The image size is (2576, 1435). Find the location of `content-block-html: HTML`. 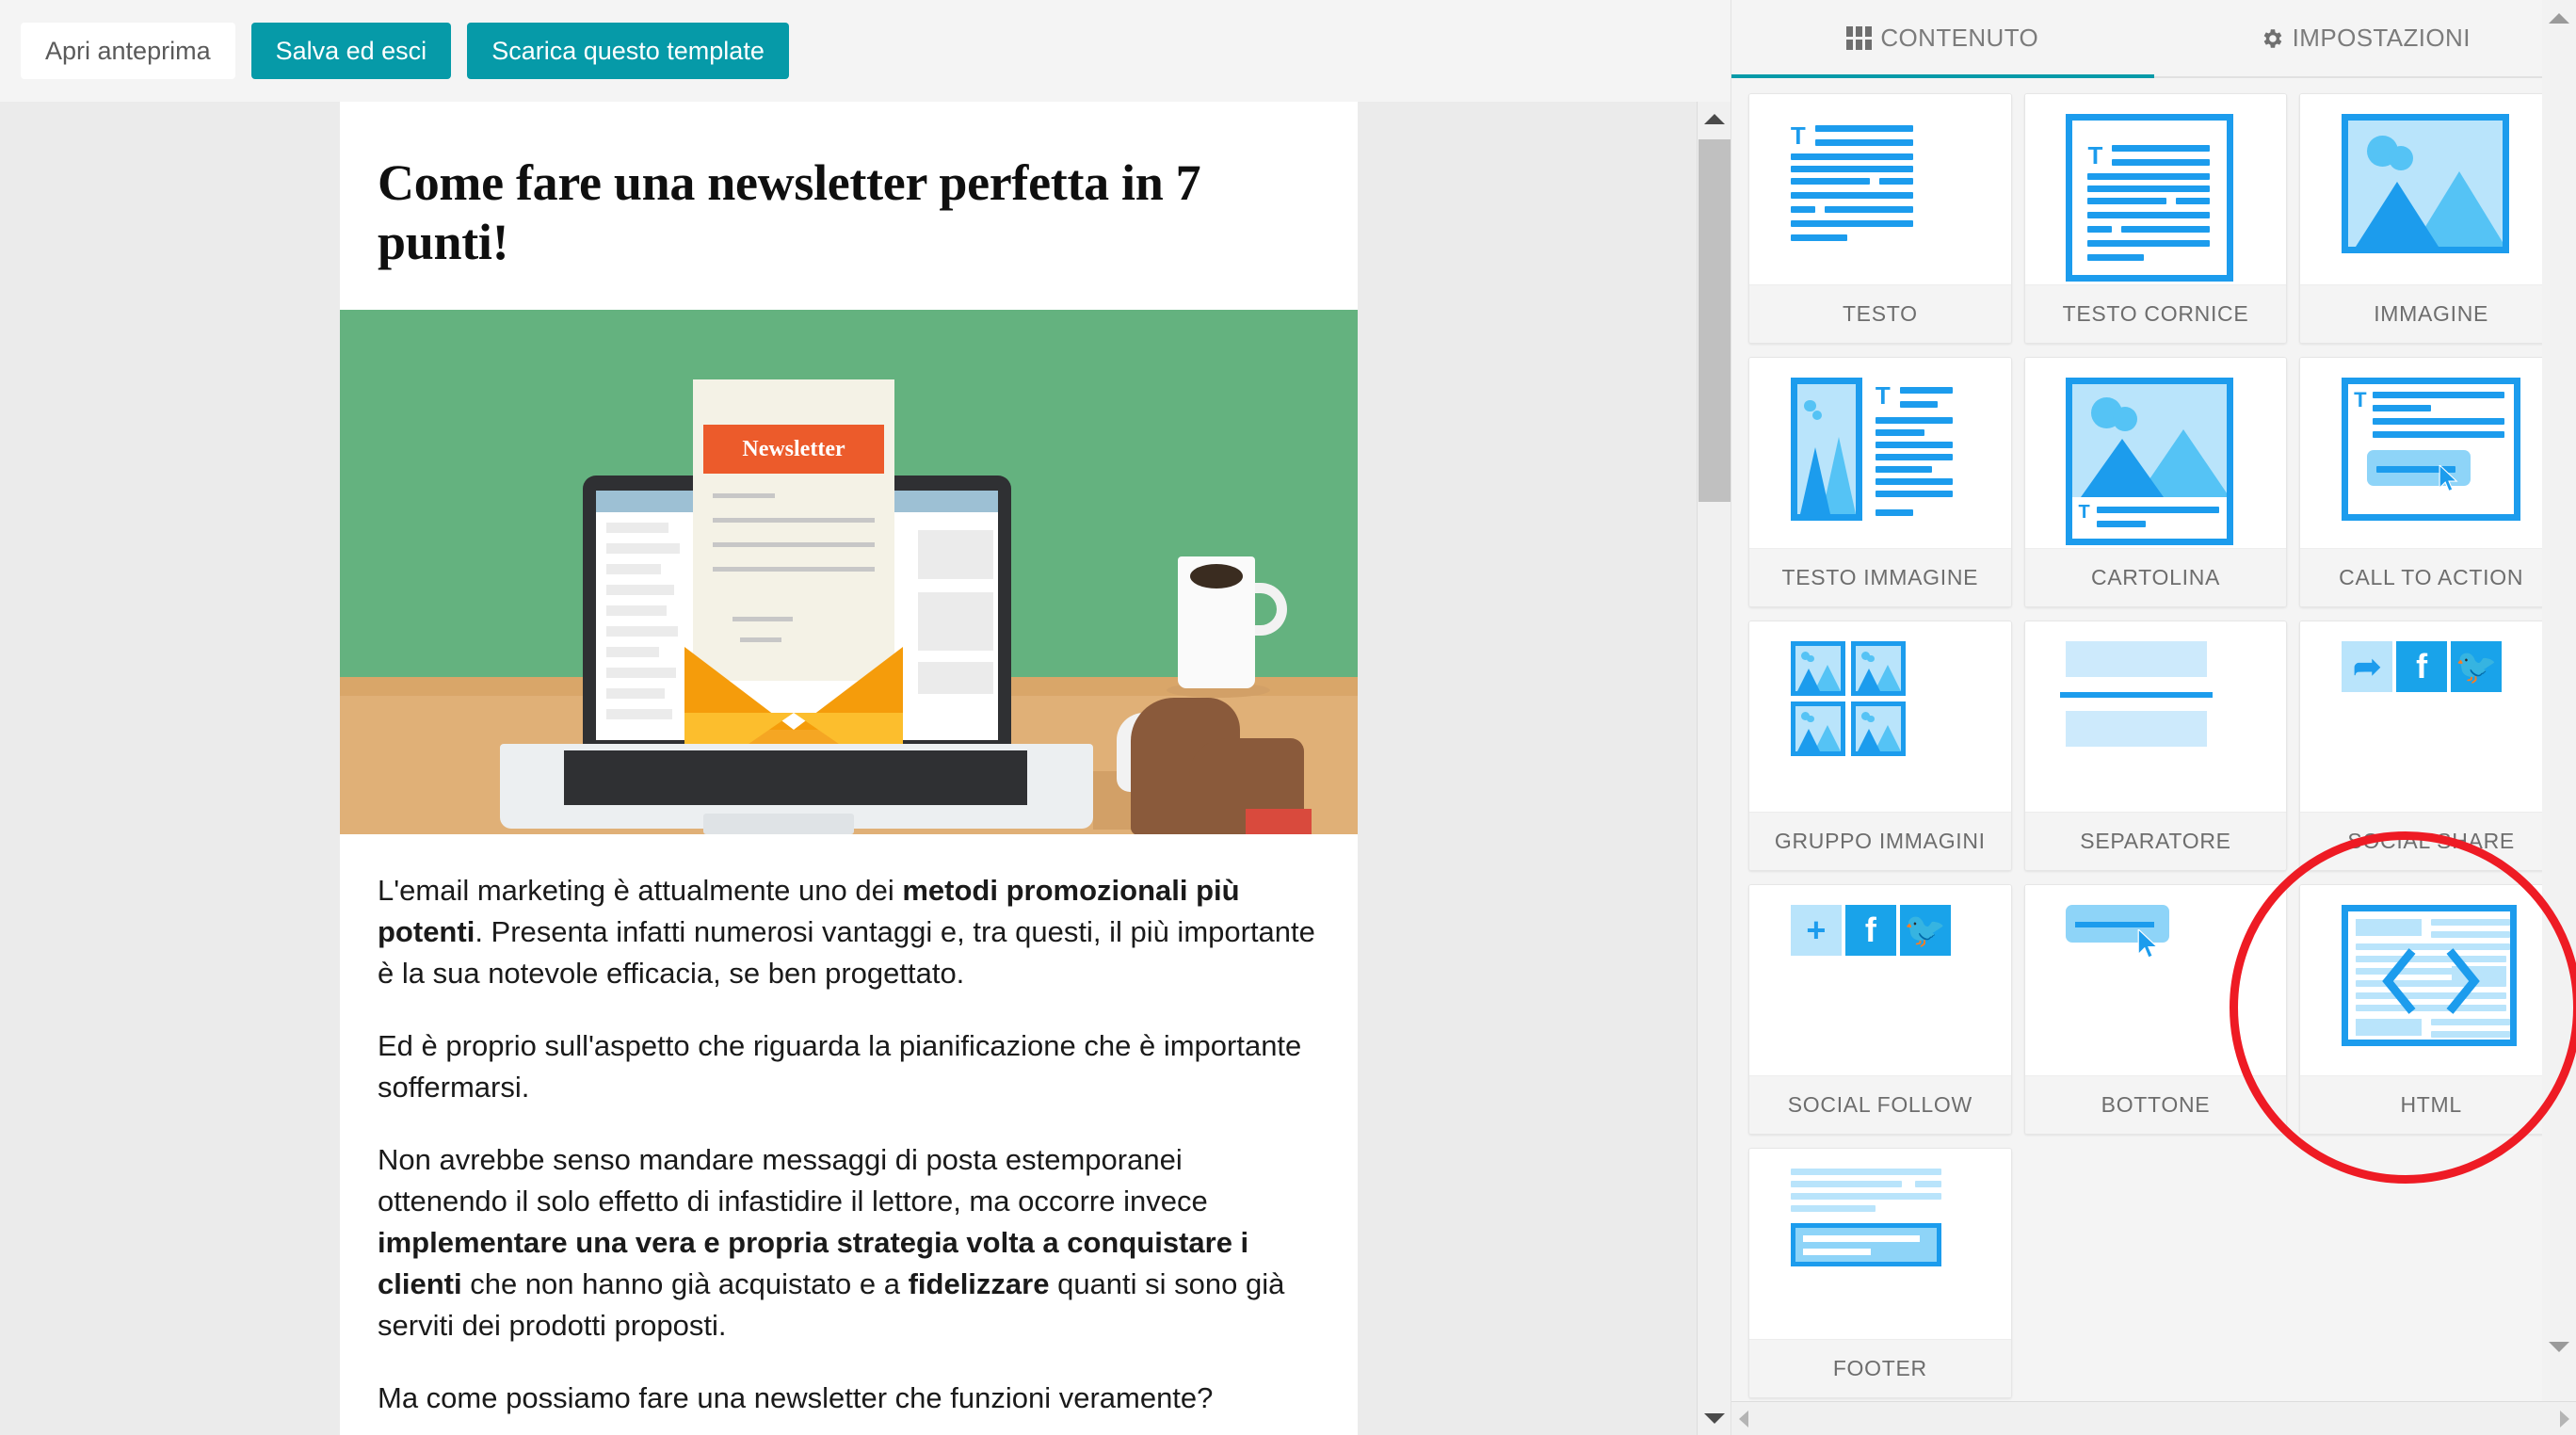

content-block-html: HTML is located at coordinates (2431, 1009).